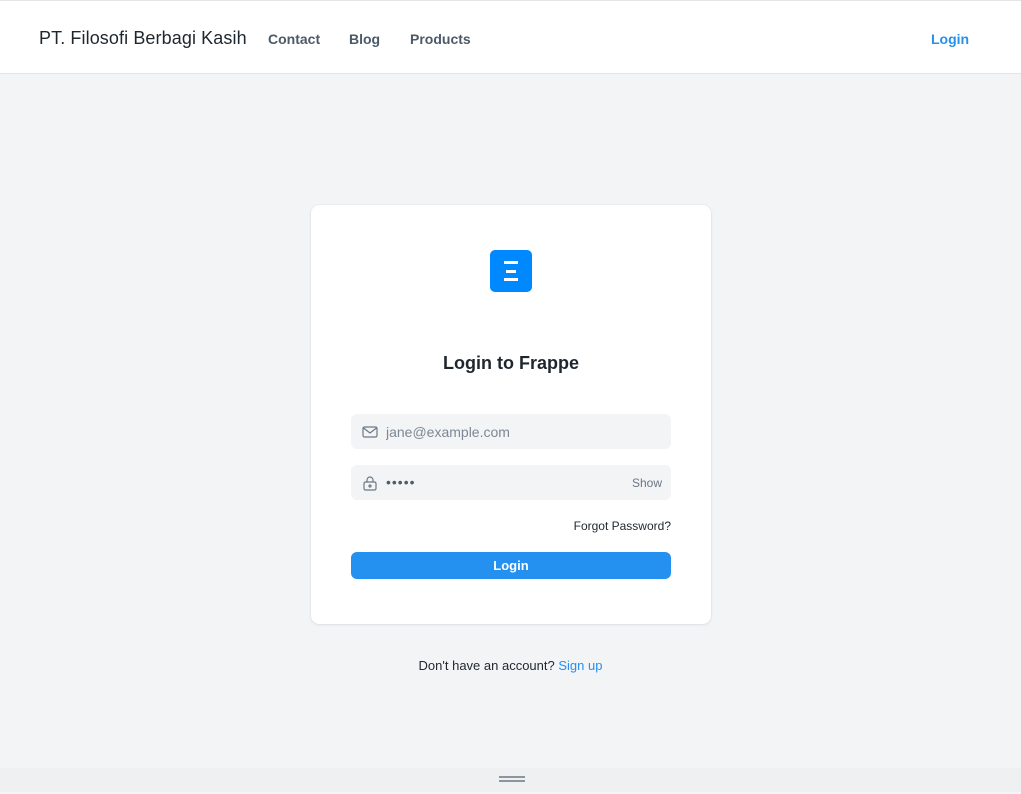 This screenshot has height=794, width=1021. Describe the element at coordinates (580, 665) in the screenshot. I see `signup-link: Sign up` at that location.